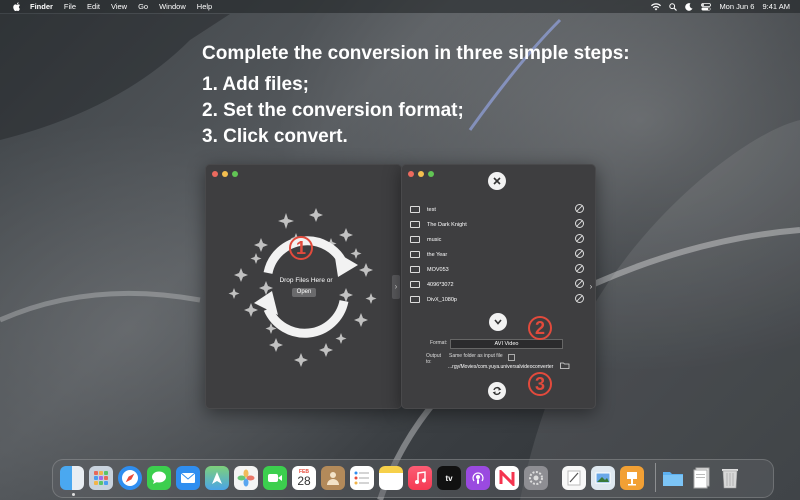  I want to click on format-select: AVI Video, so click(506, 344).